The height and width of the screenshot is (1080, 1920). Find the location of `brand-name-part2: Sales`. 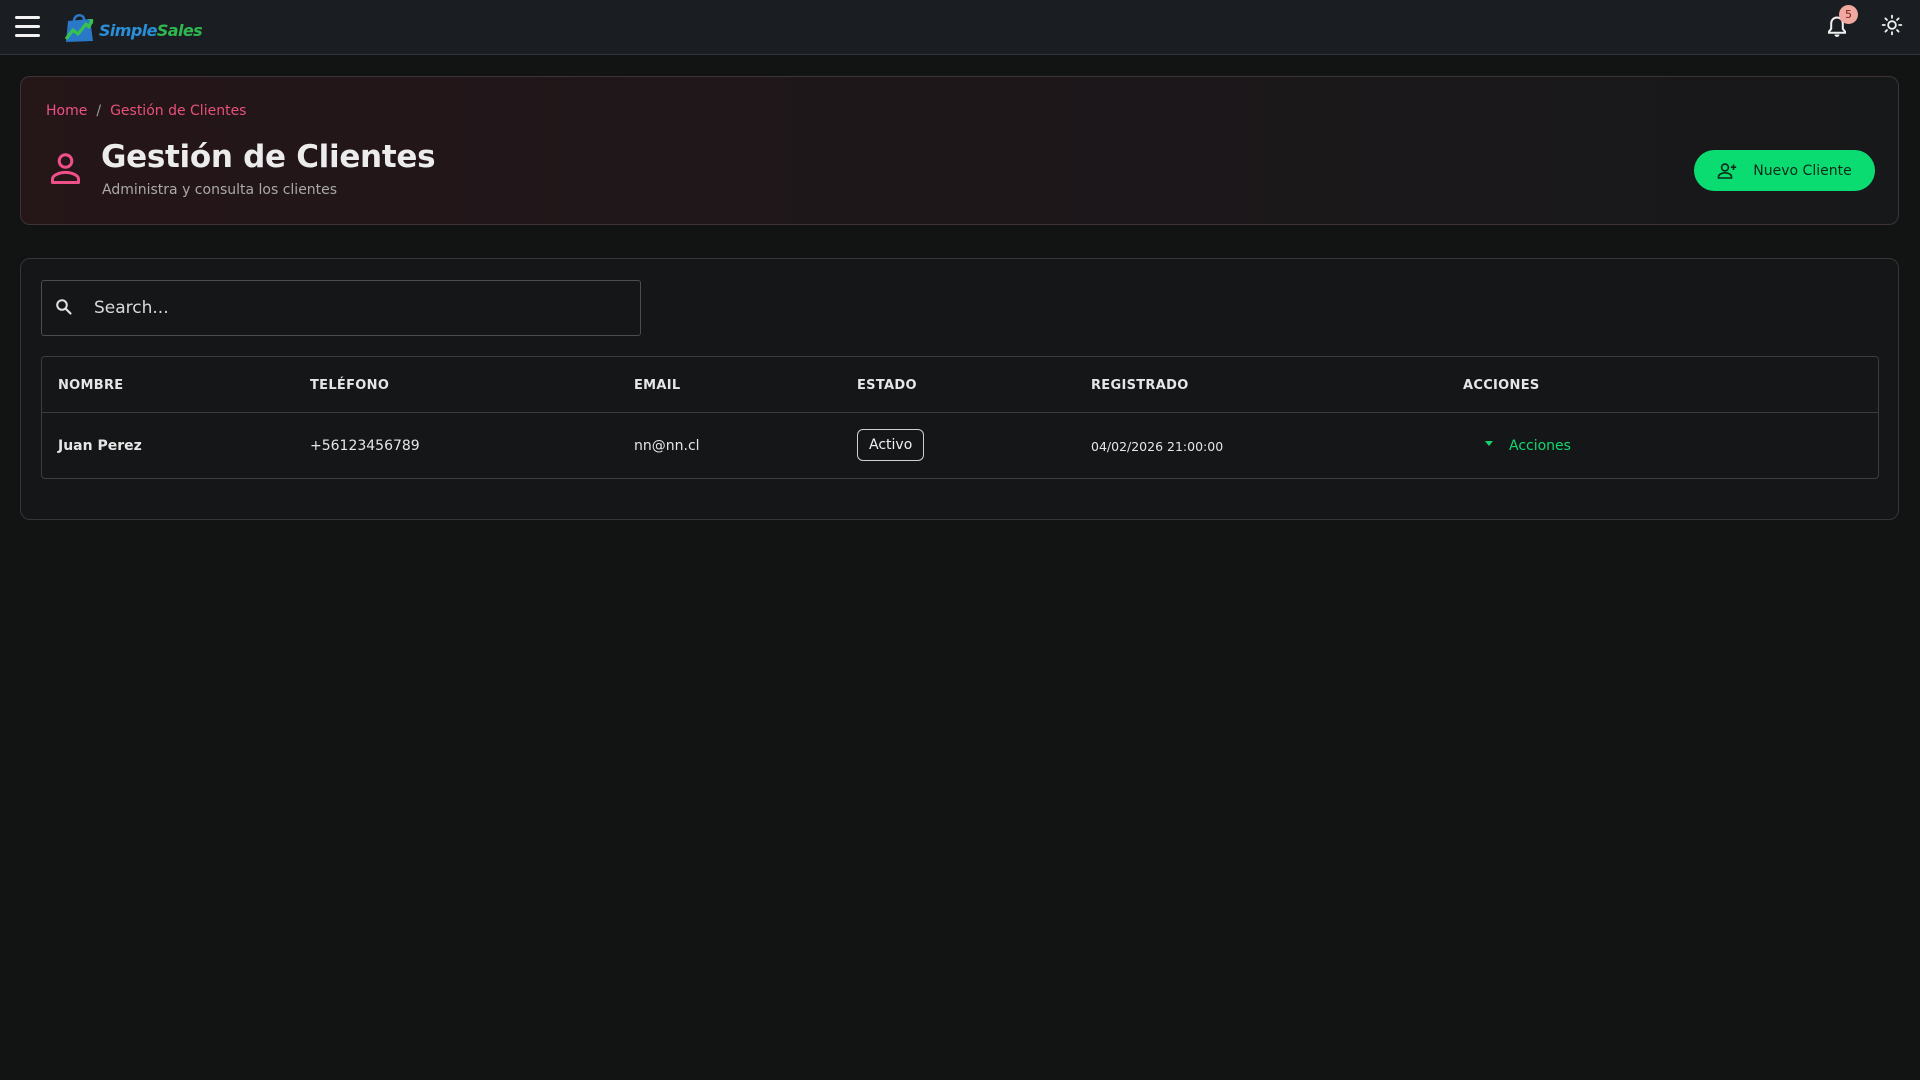

brand-name-part2: Sales is located at coordinates (179, 30).